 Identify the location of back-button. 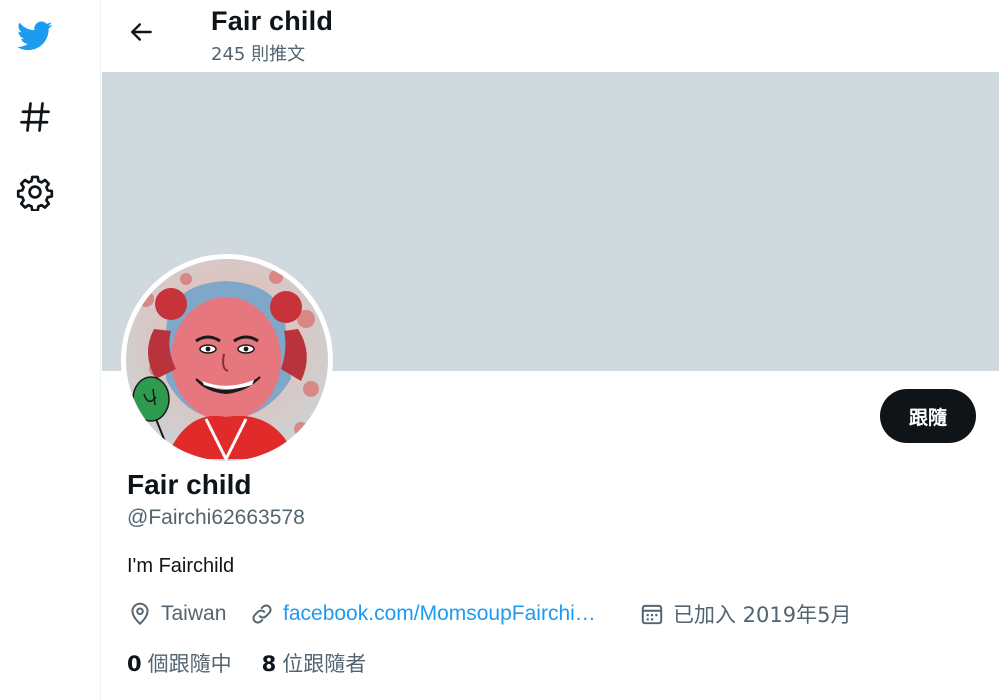
(142, 34).